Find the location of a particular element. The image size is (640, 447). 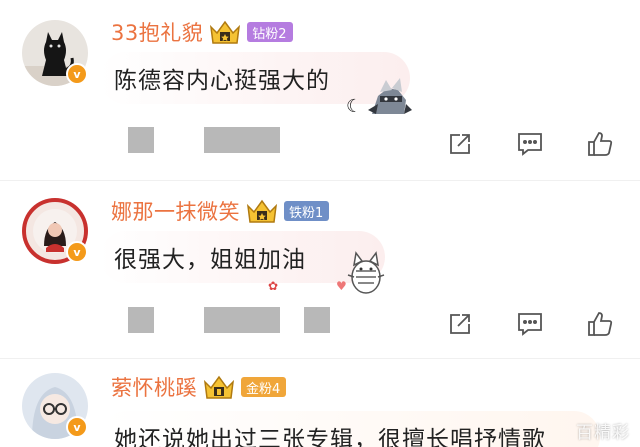

username: 娜那一抹微笑 is located at coordinates (175, 211).